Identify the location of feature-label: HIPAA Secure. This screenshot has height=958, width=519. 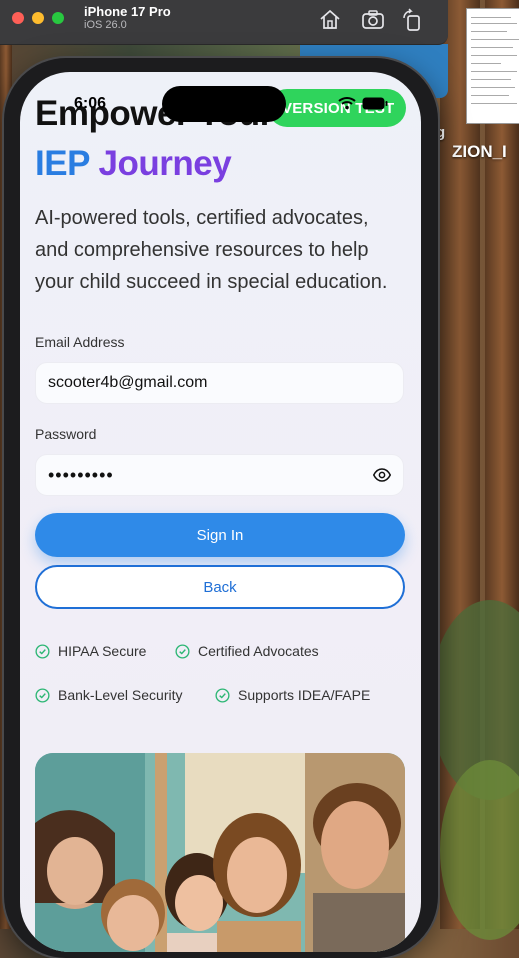
(102, 651).